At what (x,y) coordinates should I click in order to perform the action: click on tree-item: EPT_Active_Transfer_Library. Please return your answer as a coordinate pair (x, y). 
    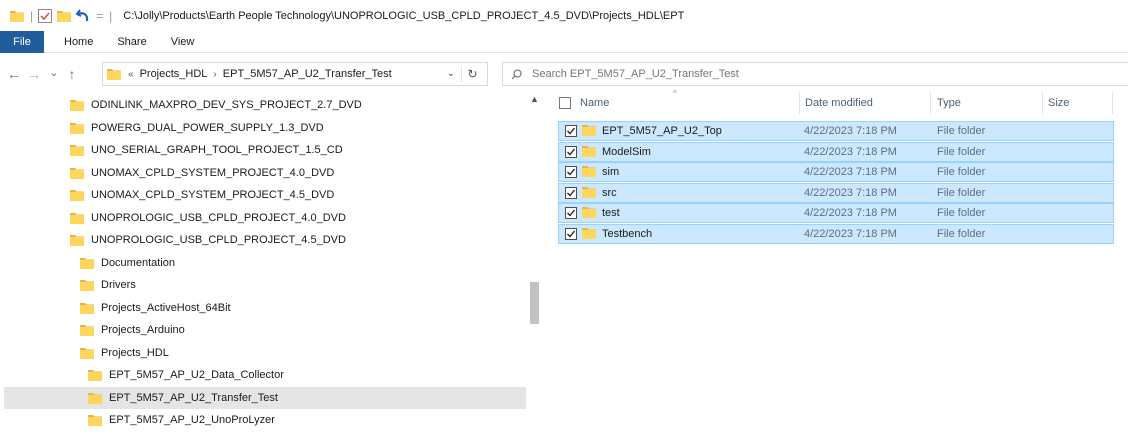
    Looking at the image, I should click on (265, 435).